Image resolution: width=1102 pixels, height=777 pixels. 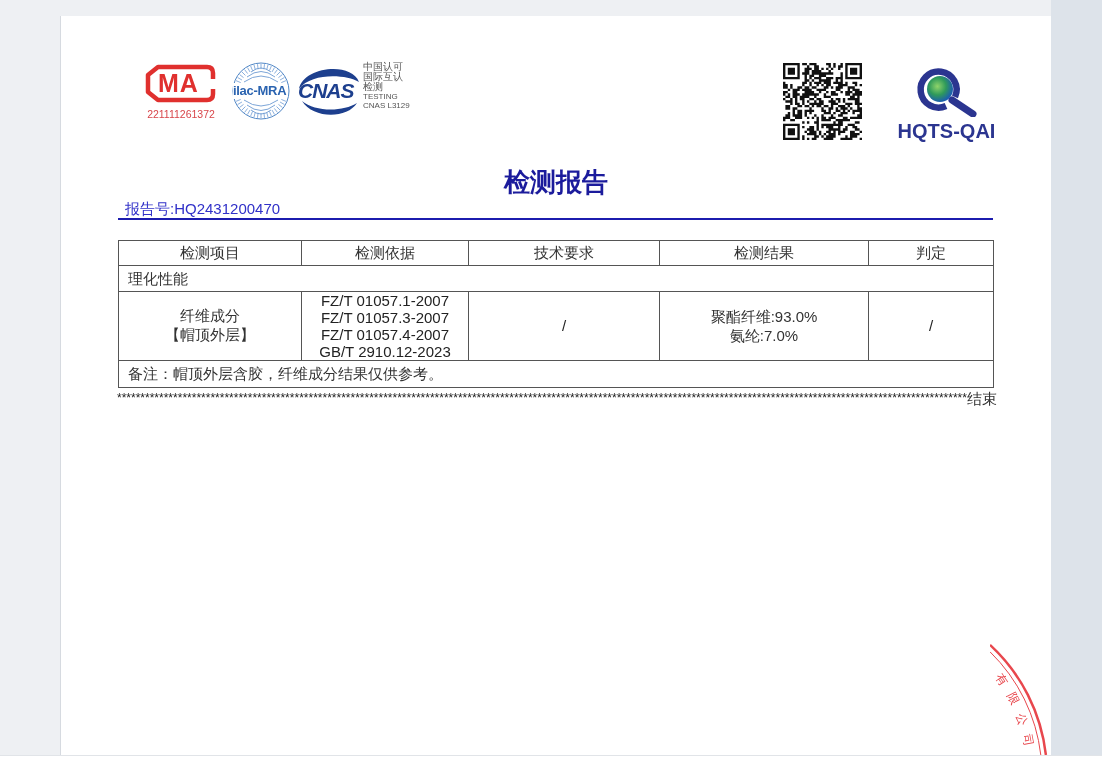 I want to click on cma-mark: MA, so click(x=178, y=83).